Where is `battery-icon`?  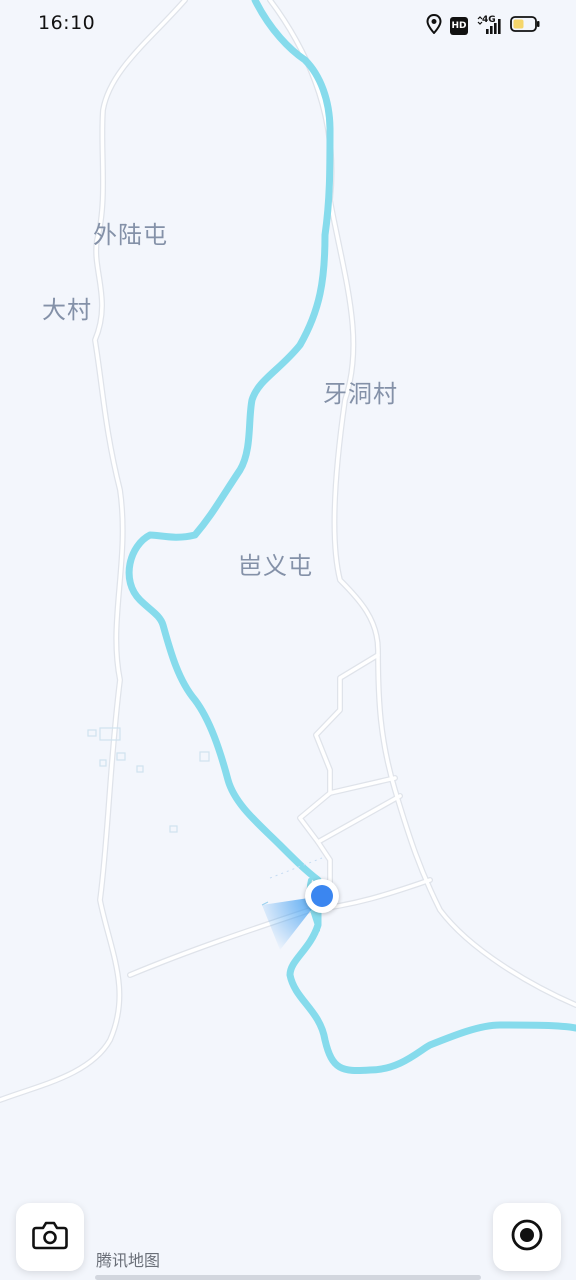
battery-icon is located at coordinates (525, 26).